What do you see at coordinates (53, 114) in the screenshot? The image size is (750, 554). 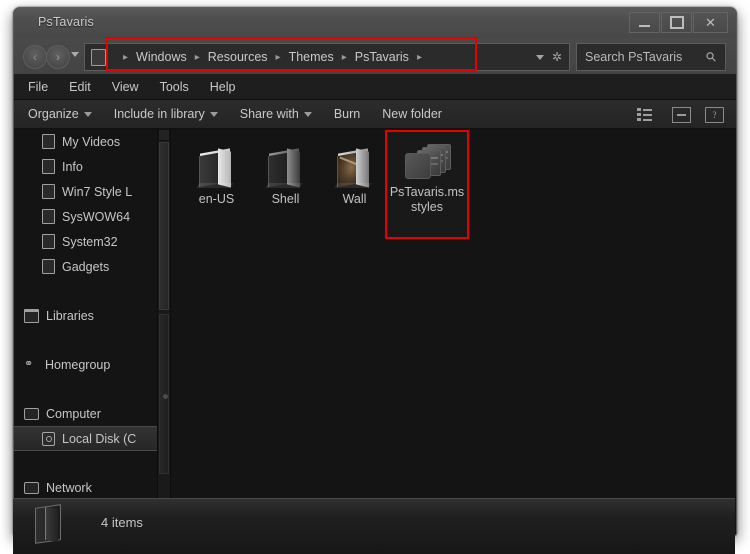 I see `organize-label: Organize` at bounding box center [53, 114].